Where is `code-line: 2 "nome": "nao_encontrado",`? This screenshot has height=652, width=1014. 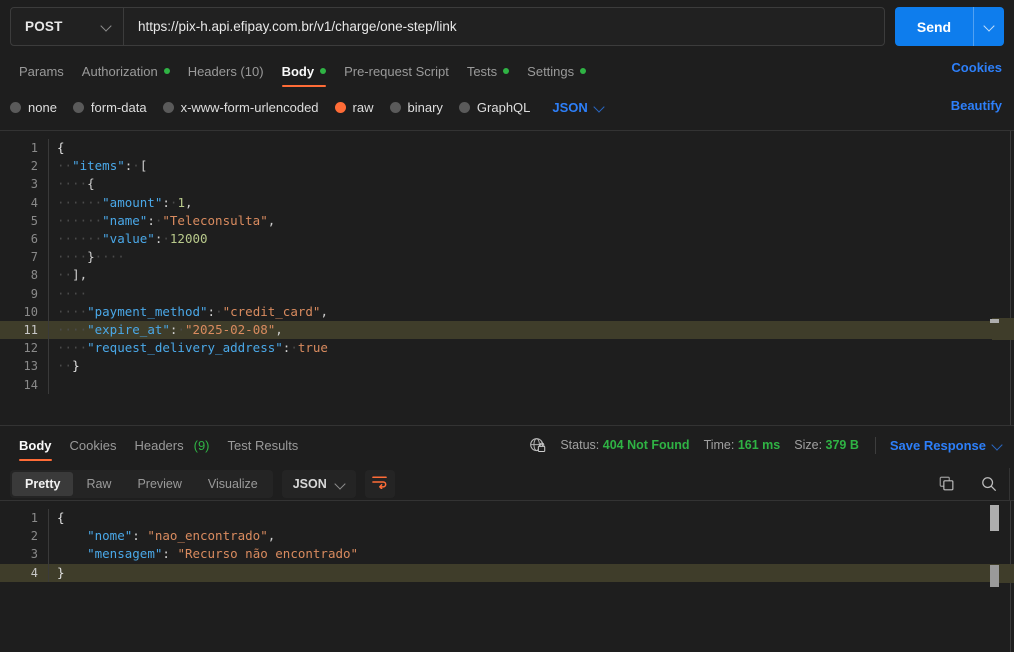 code-line: 2 "nome": "nao_encontrado", is located at coordinates (507, 536).